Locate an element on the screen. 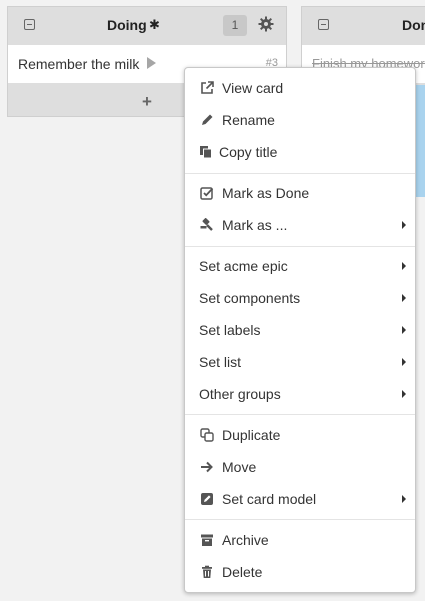 The width and height of the screenshot is (425, 601). card-count-badge: 1 is located at coordinates (235, 25).